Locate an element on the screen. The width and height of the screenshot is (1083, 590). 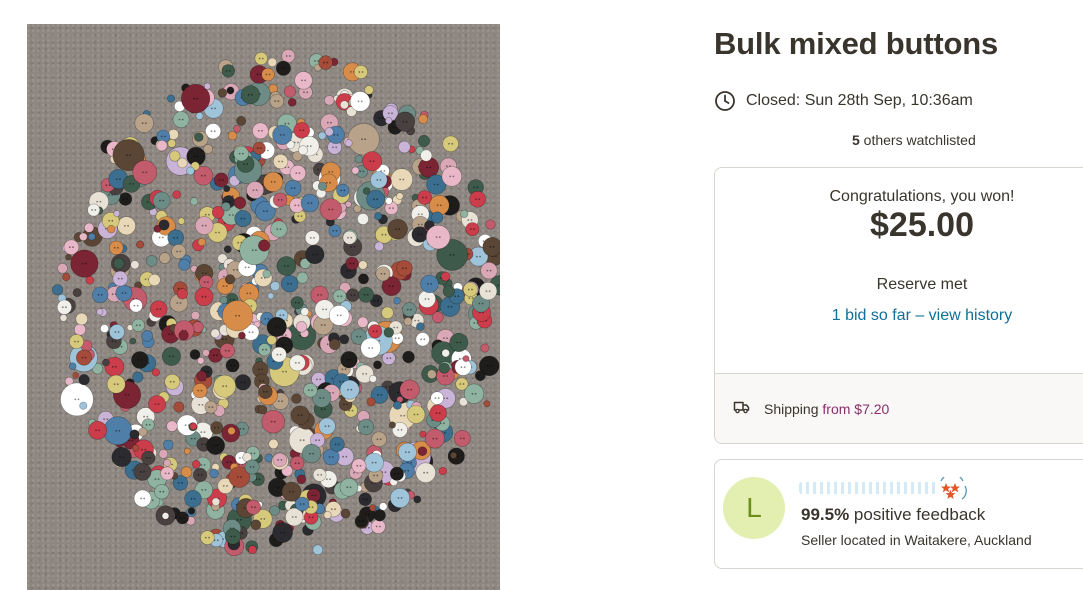
congrats-message: Congratulations, you won! is located at coordinates (922, 196).